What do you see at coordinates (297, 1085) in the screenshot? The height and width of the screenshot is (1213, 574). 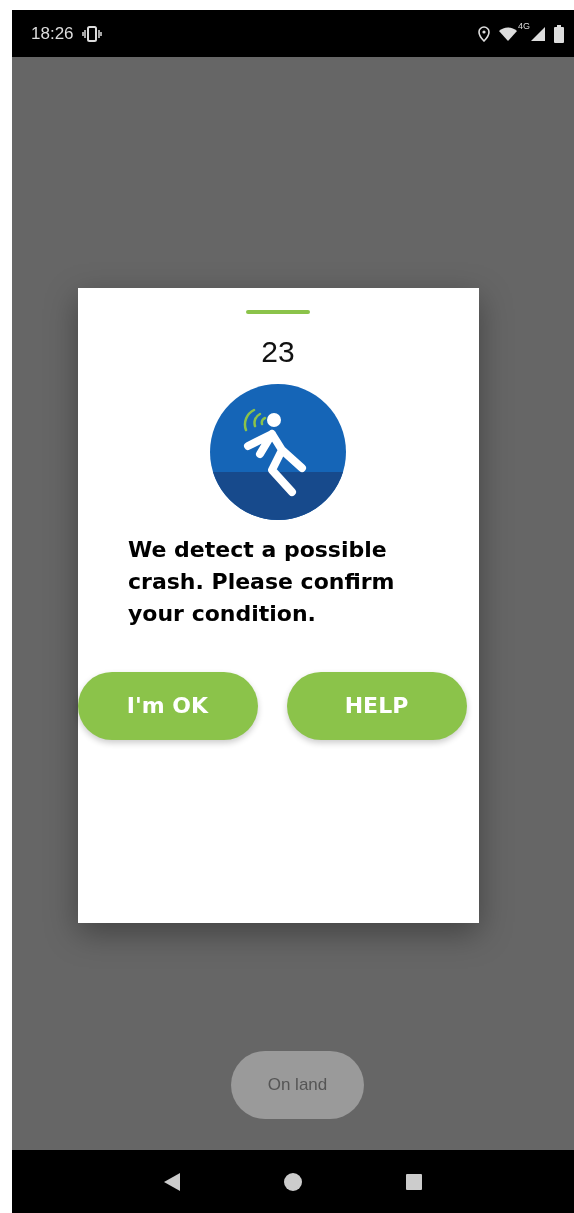 I see `mode-button: On land` at bounding box center [297, 1085].